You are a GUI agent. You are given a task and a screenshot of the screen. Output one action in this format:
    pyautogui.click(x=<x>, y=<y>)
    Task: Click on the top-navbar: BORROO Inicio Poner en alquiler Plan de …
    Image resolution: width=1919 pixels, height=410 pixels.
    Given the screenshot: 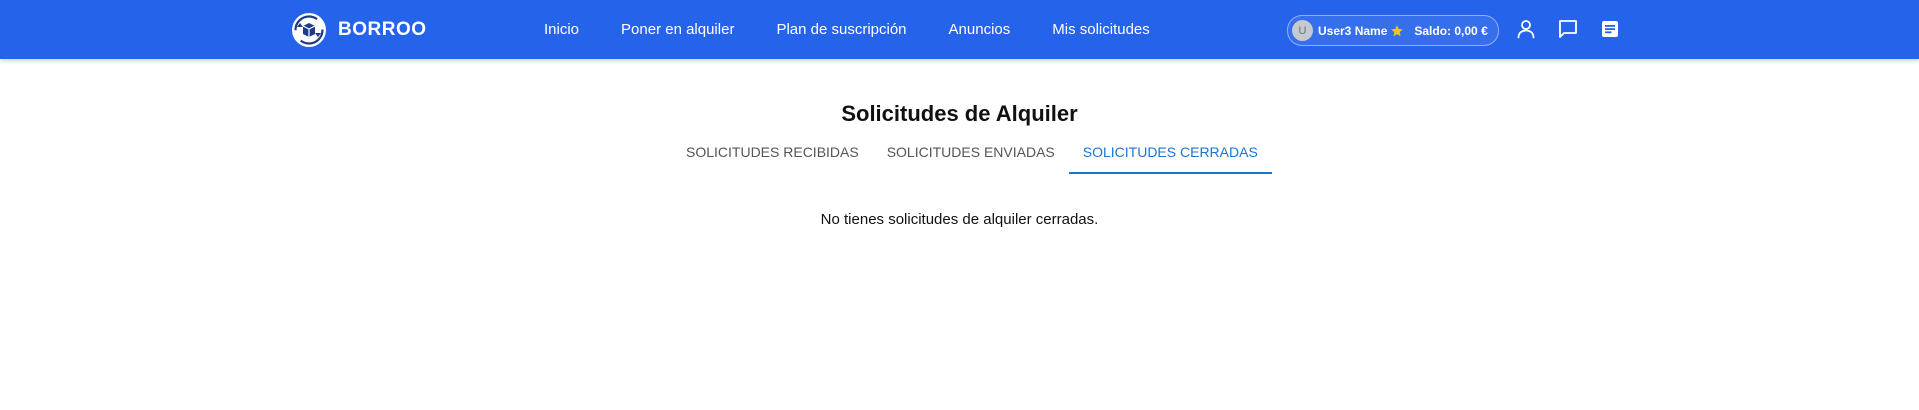 What is the action you would take?
    pyautogui.click(x=959, y=29)
    